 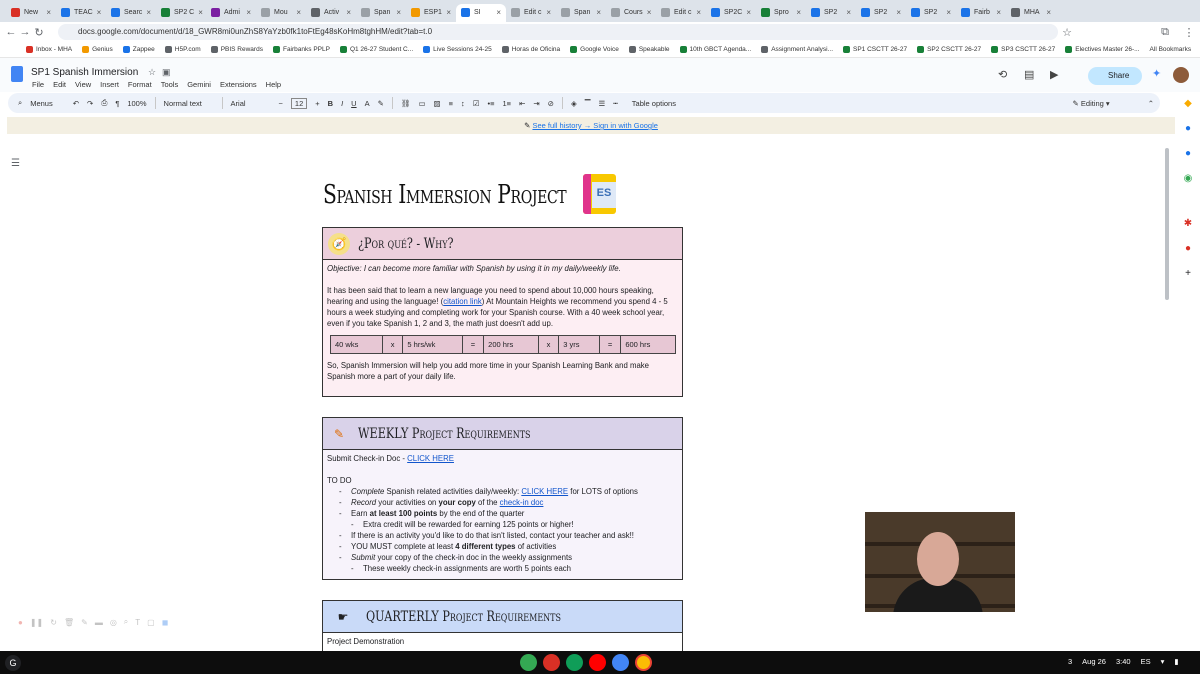 What do you see at coordinates (1029, 74) in the screenshot?
I see `comments-icon: ▤` at bounding box center [1029, 74].